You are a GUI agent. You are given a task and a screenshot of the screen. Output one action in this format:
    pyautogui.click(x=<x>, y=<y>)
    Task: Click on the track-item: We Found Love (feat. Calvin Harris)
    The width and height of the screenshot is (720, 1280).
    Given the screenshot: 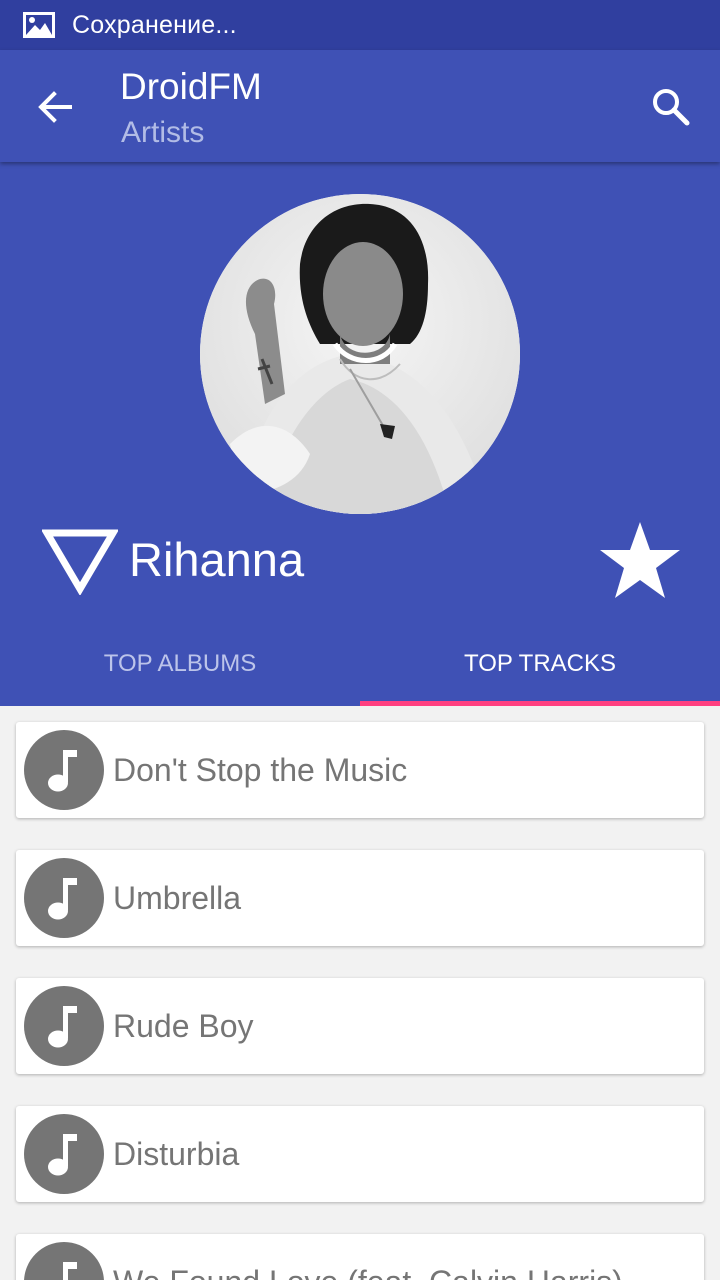 What is the action you would take?
    pyautogui.click(x=360, y=1257)
    